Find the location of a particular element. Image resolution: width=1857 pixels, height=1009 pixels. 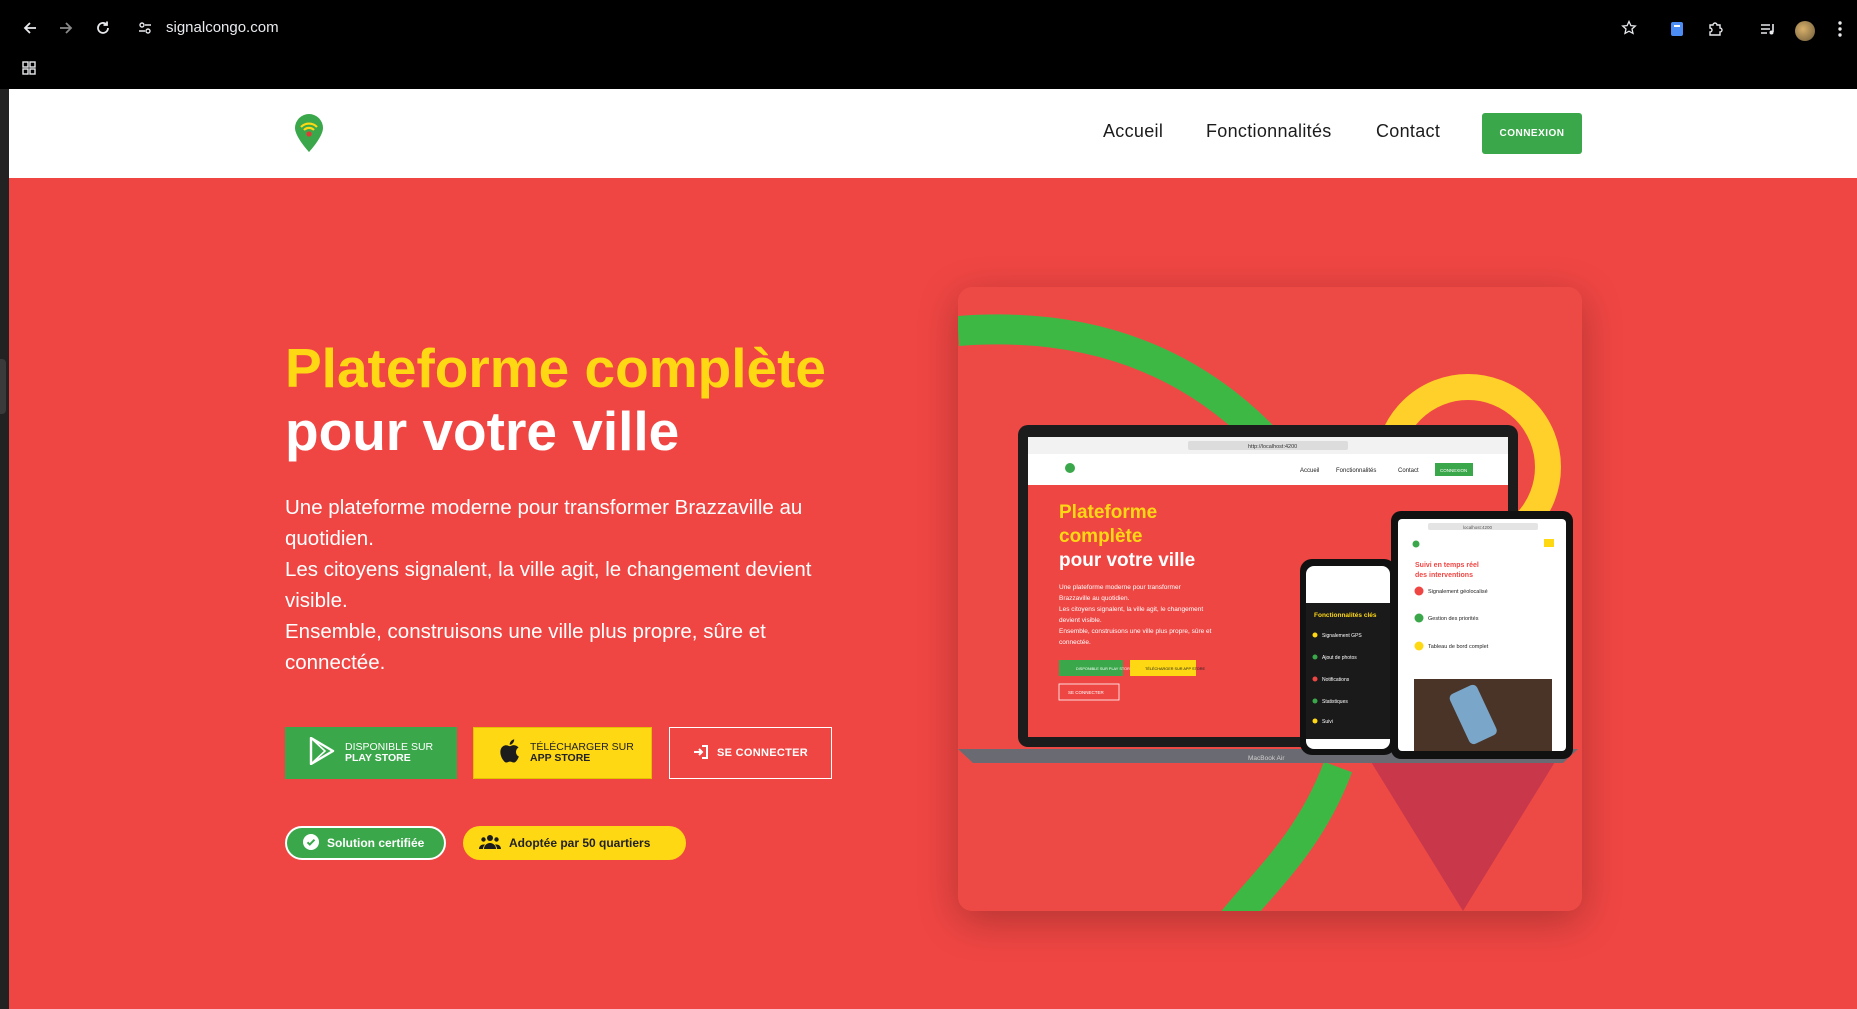

logo-pin-icon is located at coordinates (309, 135).